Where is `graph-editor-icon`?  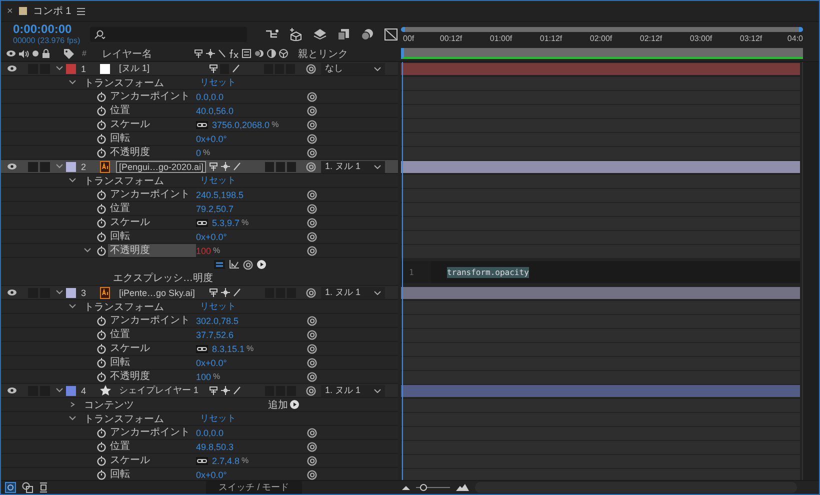 graph-editor-icon is located at coordinates (391, 34).